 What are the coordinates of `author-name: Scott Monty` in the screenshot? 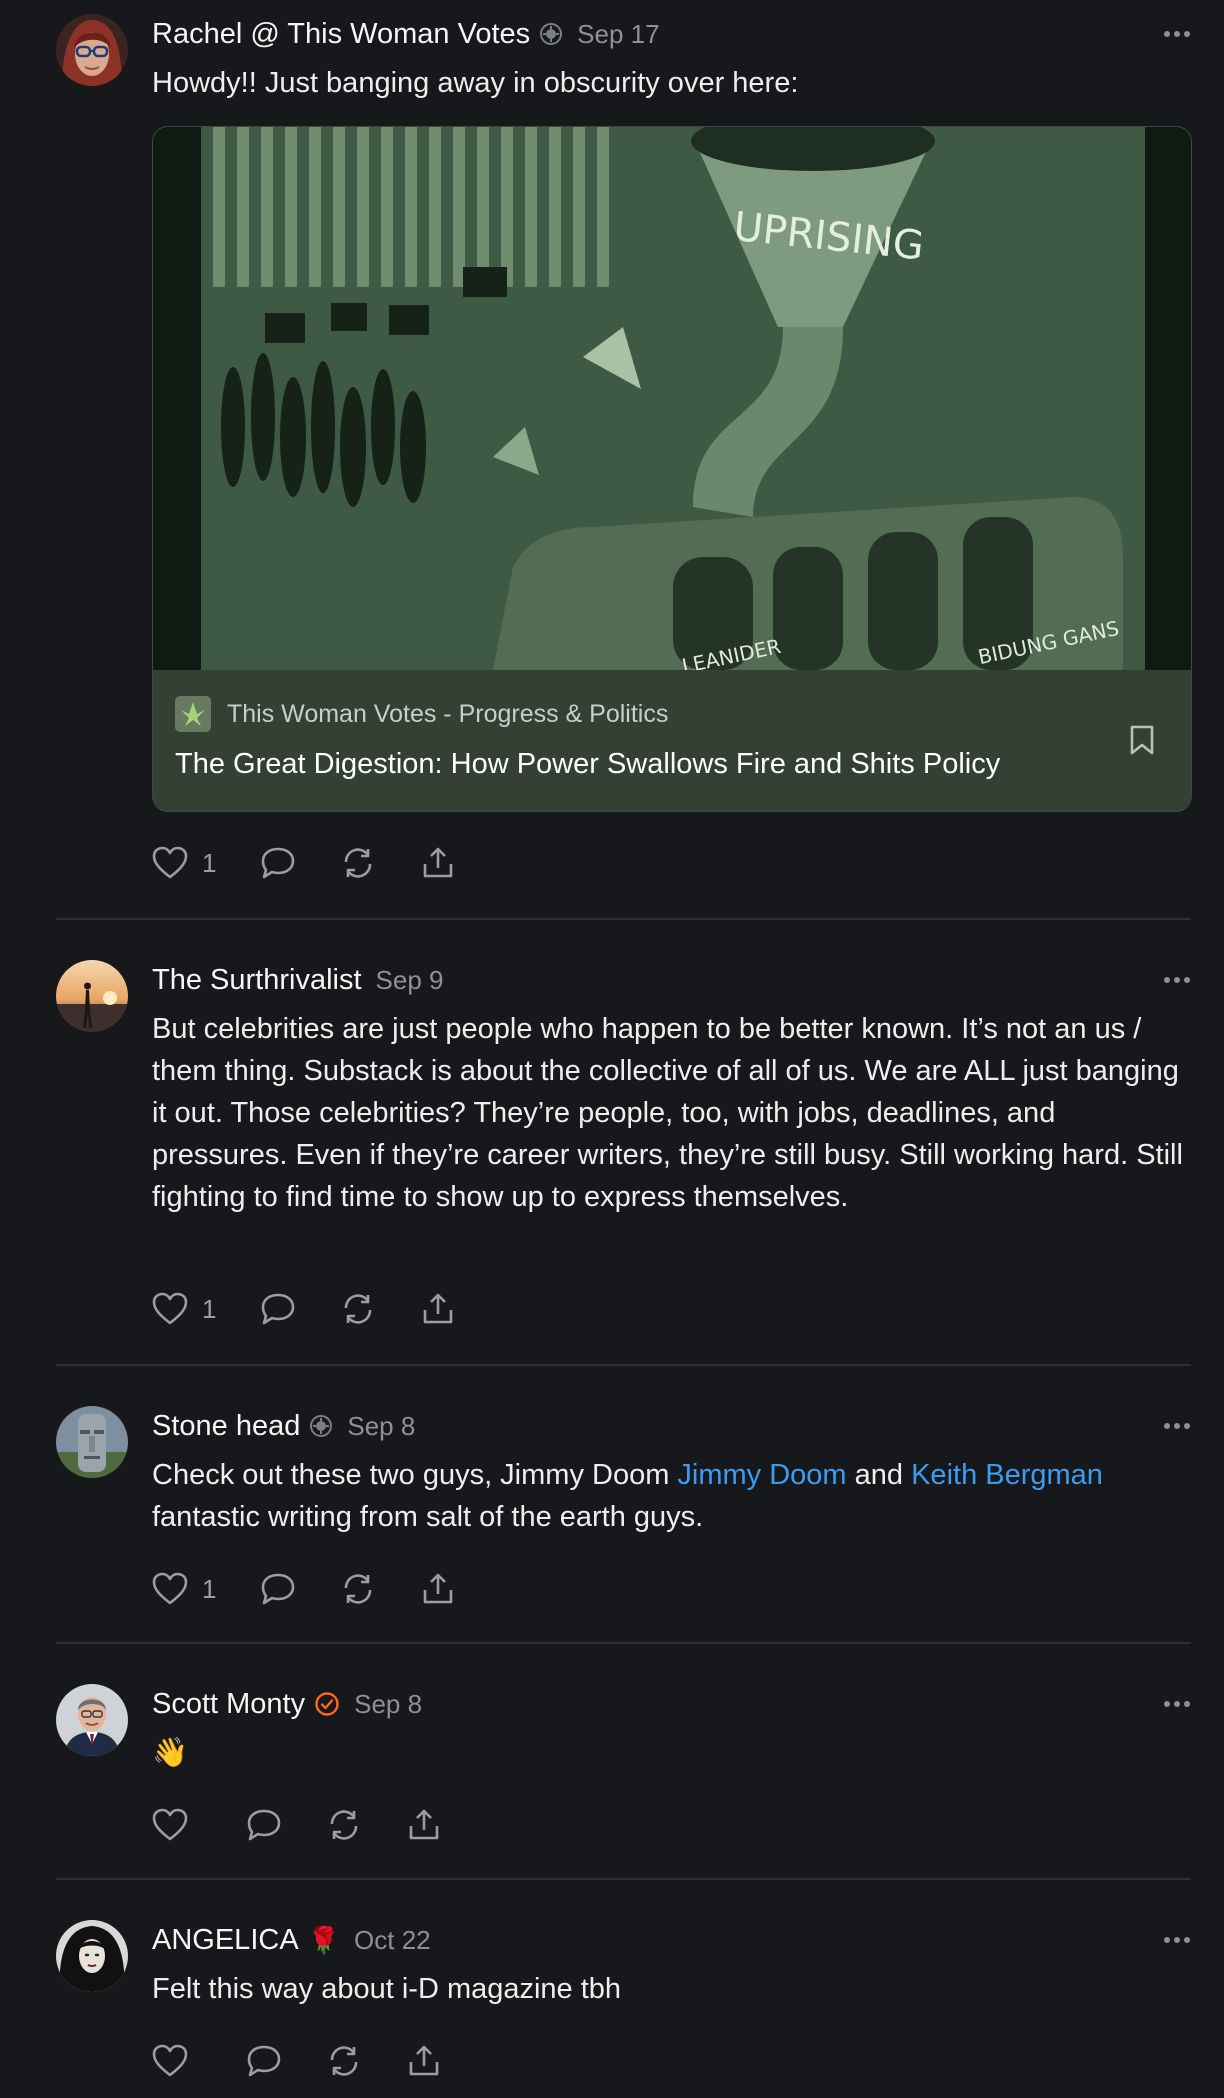 It's located at (228, 1704).